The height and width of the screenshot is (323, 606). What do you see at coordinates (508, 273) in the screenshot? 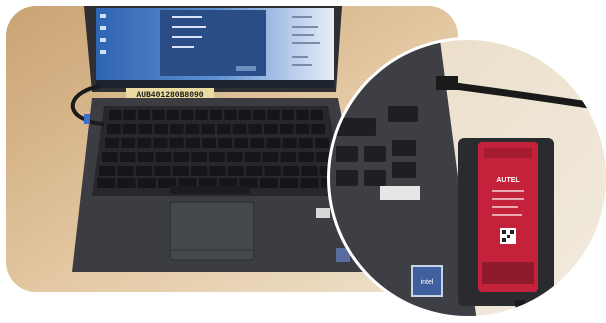
I see `device-slot` at bounding box center [508, 273].